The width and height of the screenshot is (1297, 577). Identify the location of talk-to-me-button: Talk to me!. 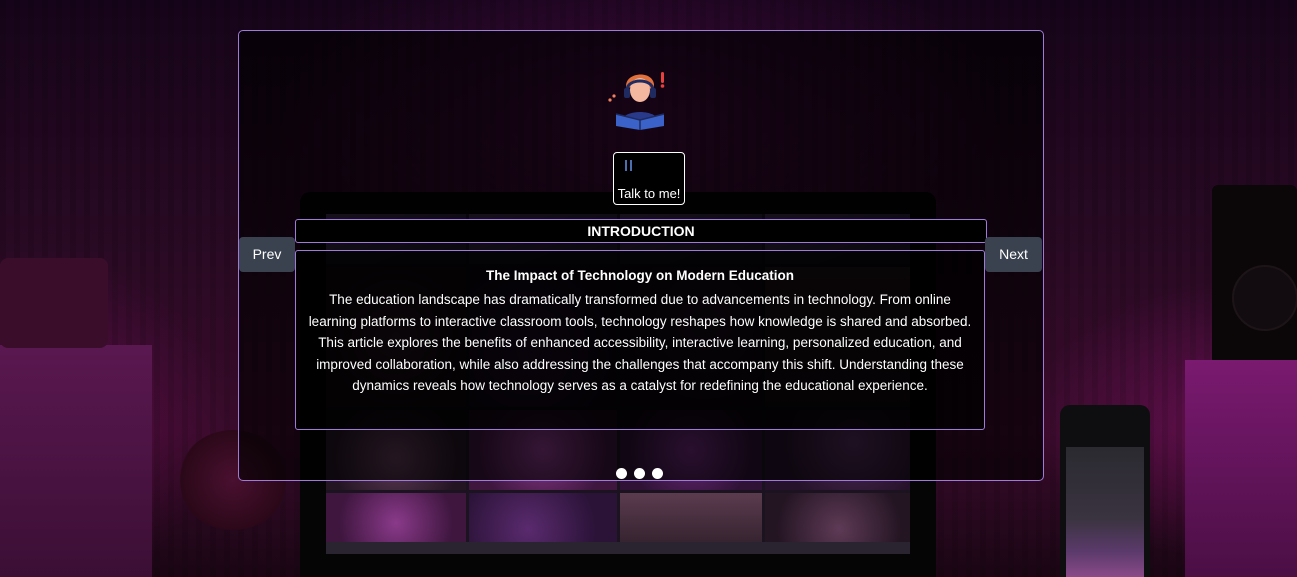
(649, 178).